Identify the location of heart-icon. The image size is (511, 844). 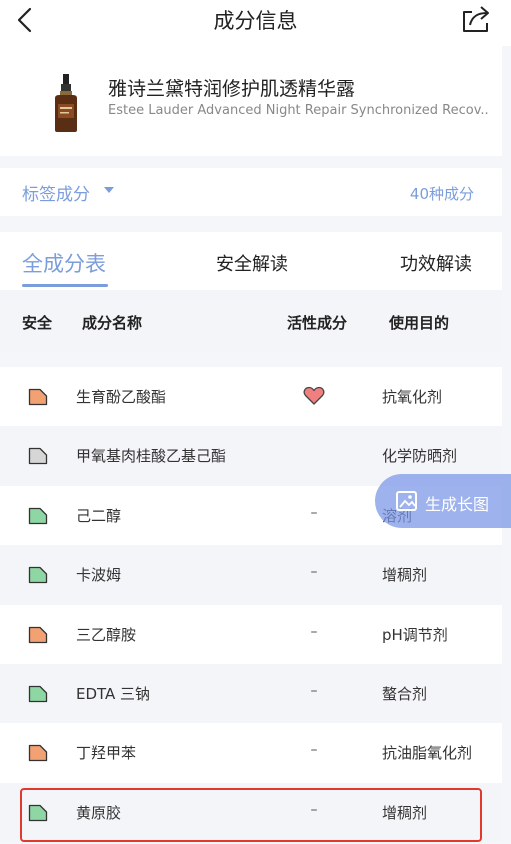
(314, 396).